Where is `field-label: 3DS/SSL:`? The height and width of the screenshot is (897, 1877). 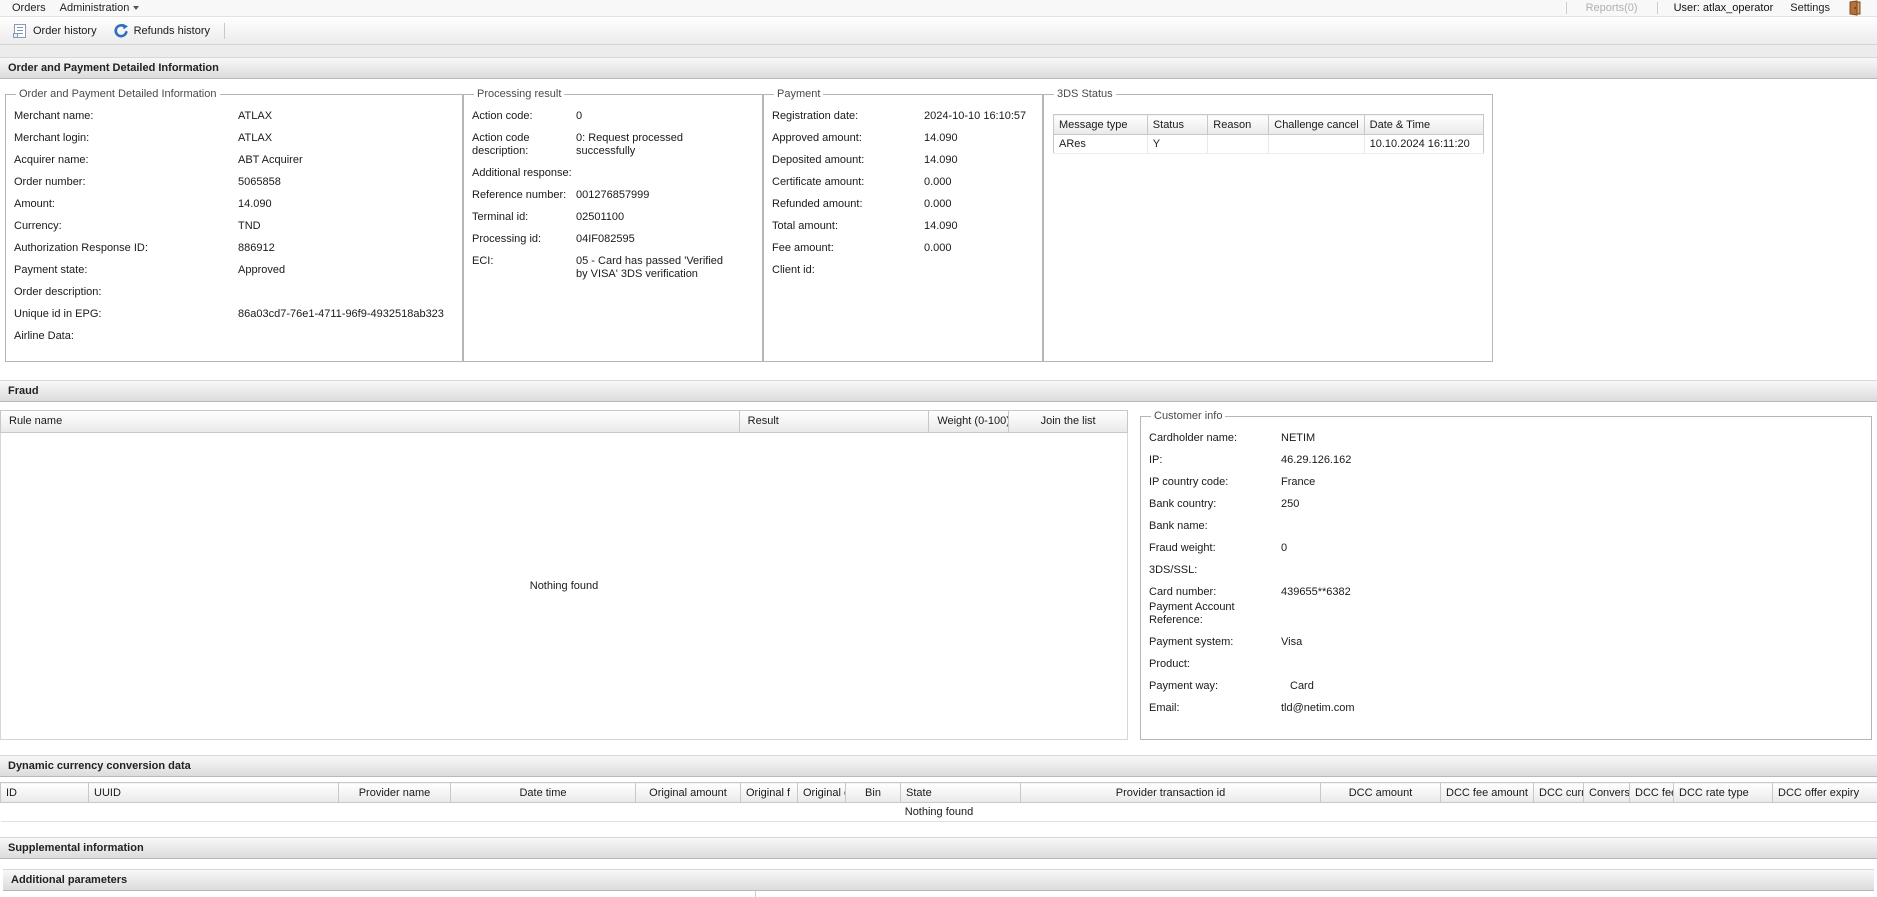
field-label: 3DS/SSL: is located at coordinates (1215, 570).